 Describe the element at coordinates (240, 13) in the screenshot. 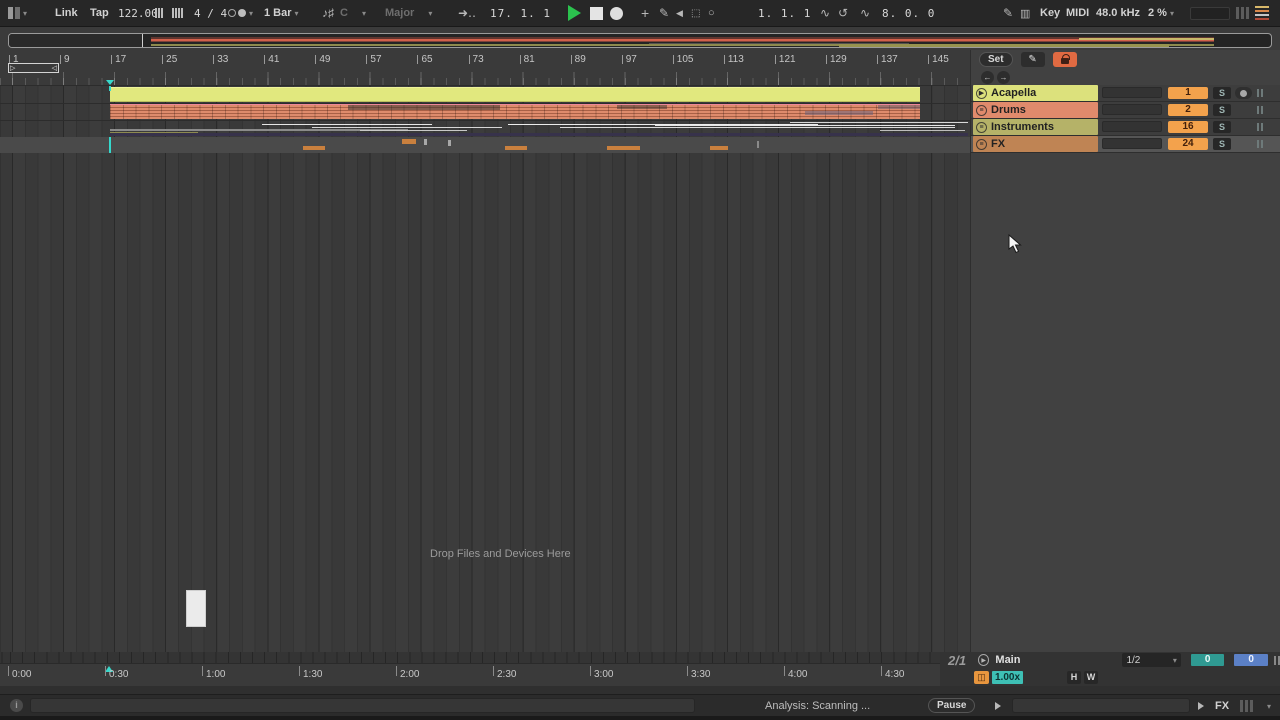

I see `groove-icon: ▾` at that location.